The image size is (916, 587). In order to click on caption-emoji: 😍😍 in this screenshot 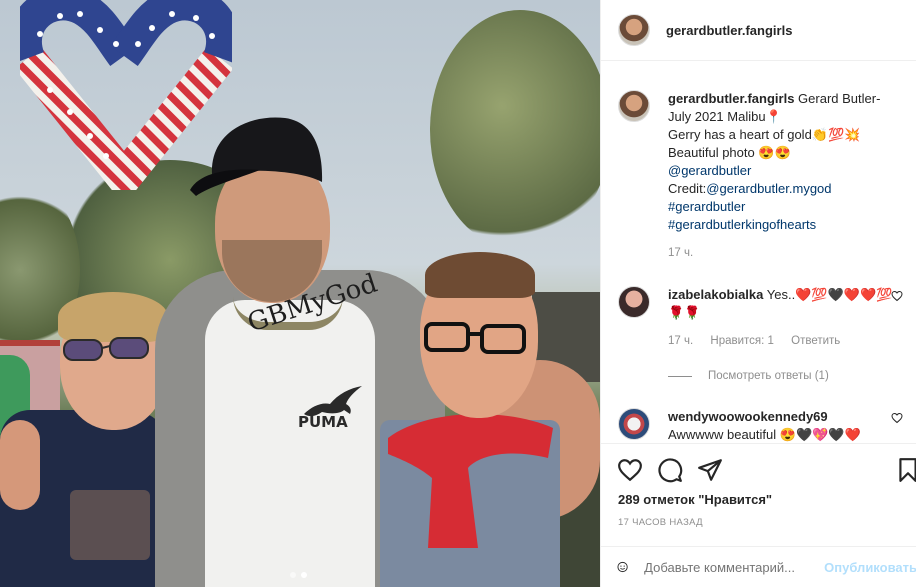, I will do `click(774, 152)`.